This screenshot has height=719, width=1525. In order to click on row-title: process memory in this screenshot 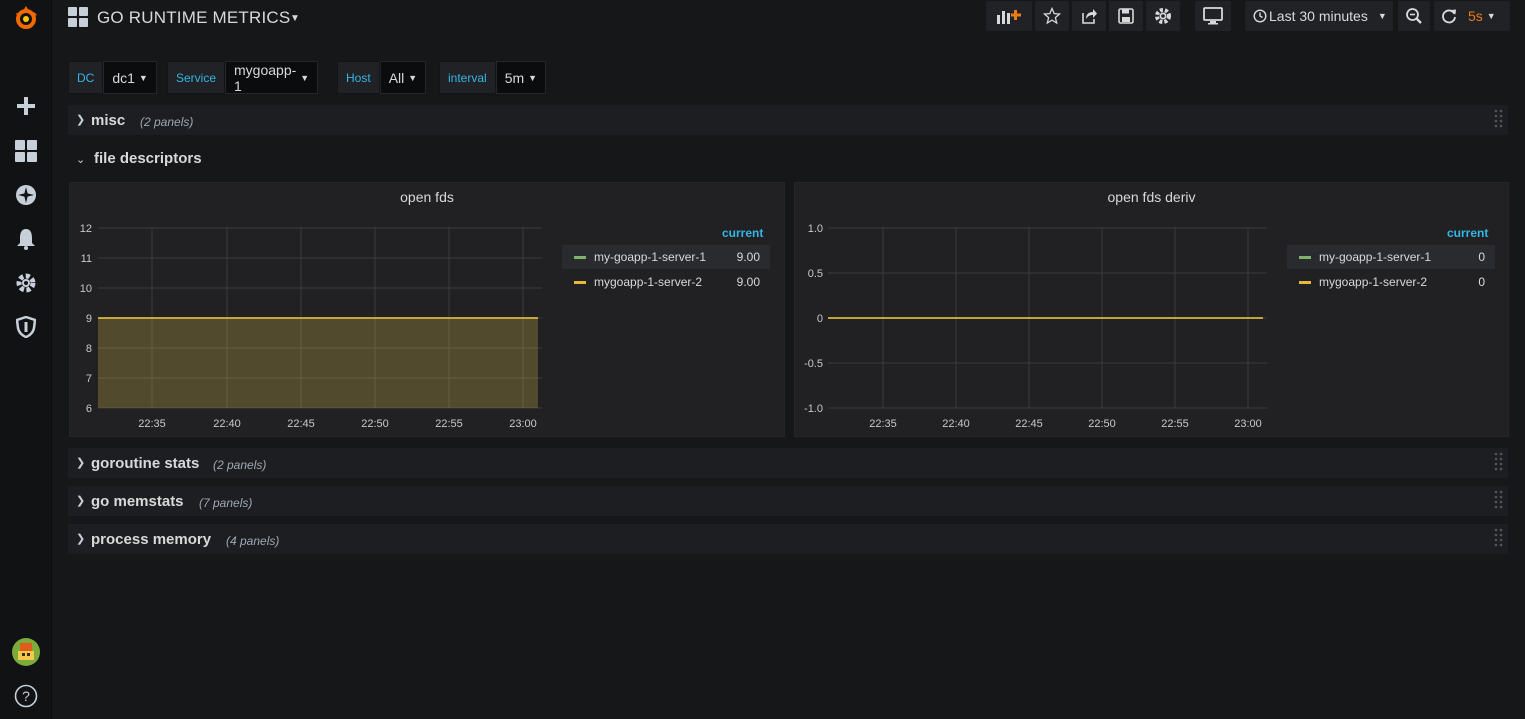, I will do `click(151, 539)`.